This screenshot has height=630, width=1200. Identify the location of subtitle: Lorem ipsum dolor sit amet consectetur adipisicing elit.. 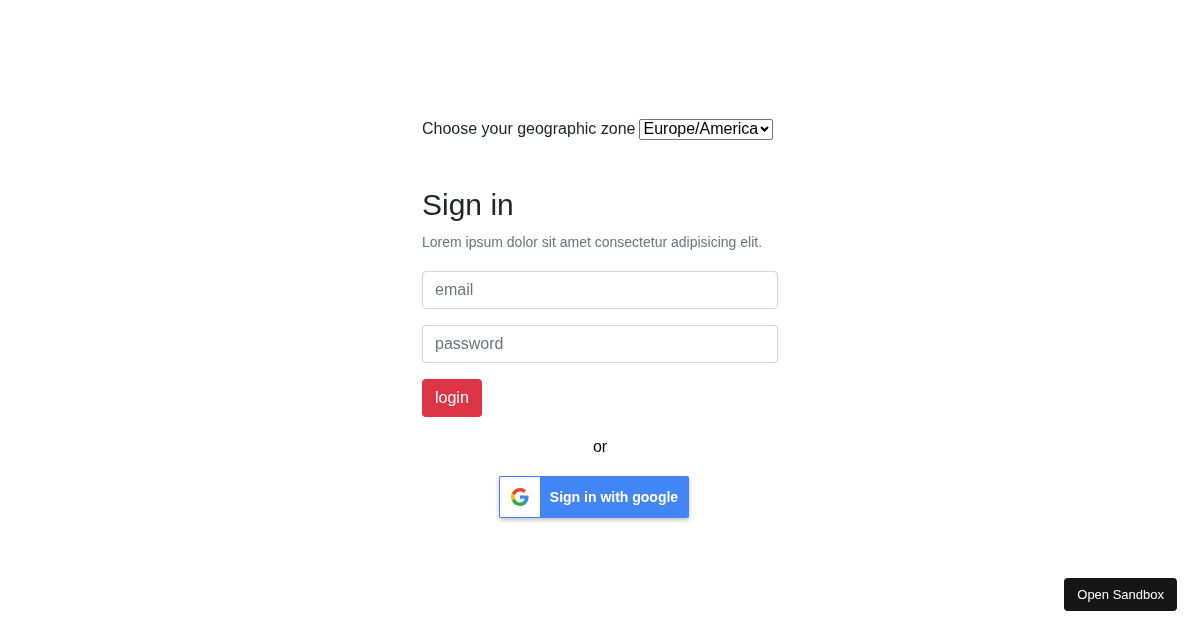
(593, 242).